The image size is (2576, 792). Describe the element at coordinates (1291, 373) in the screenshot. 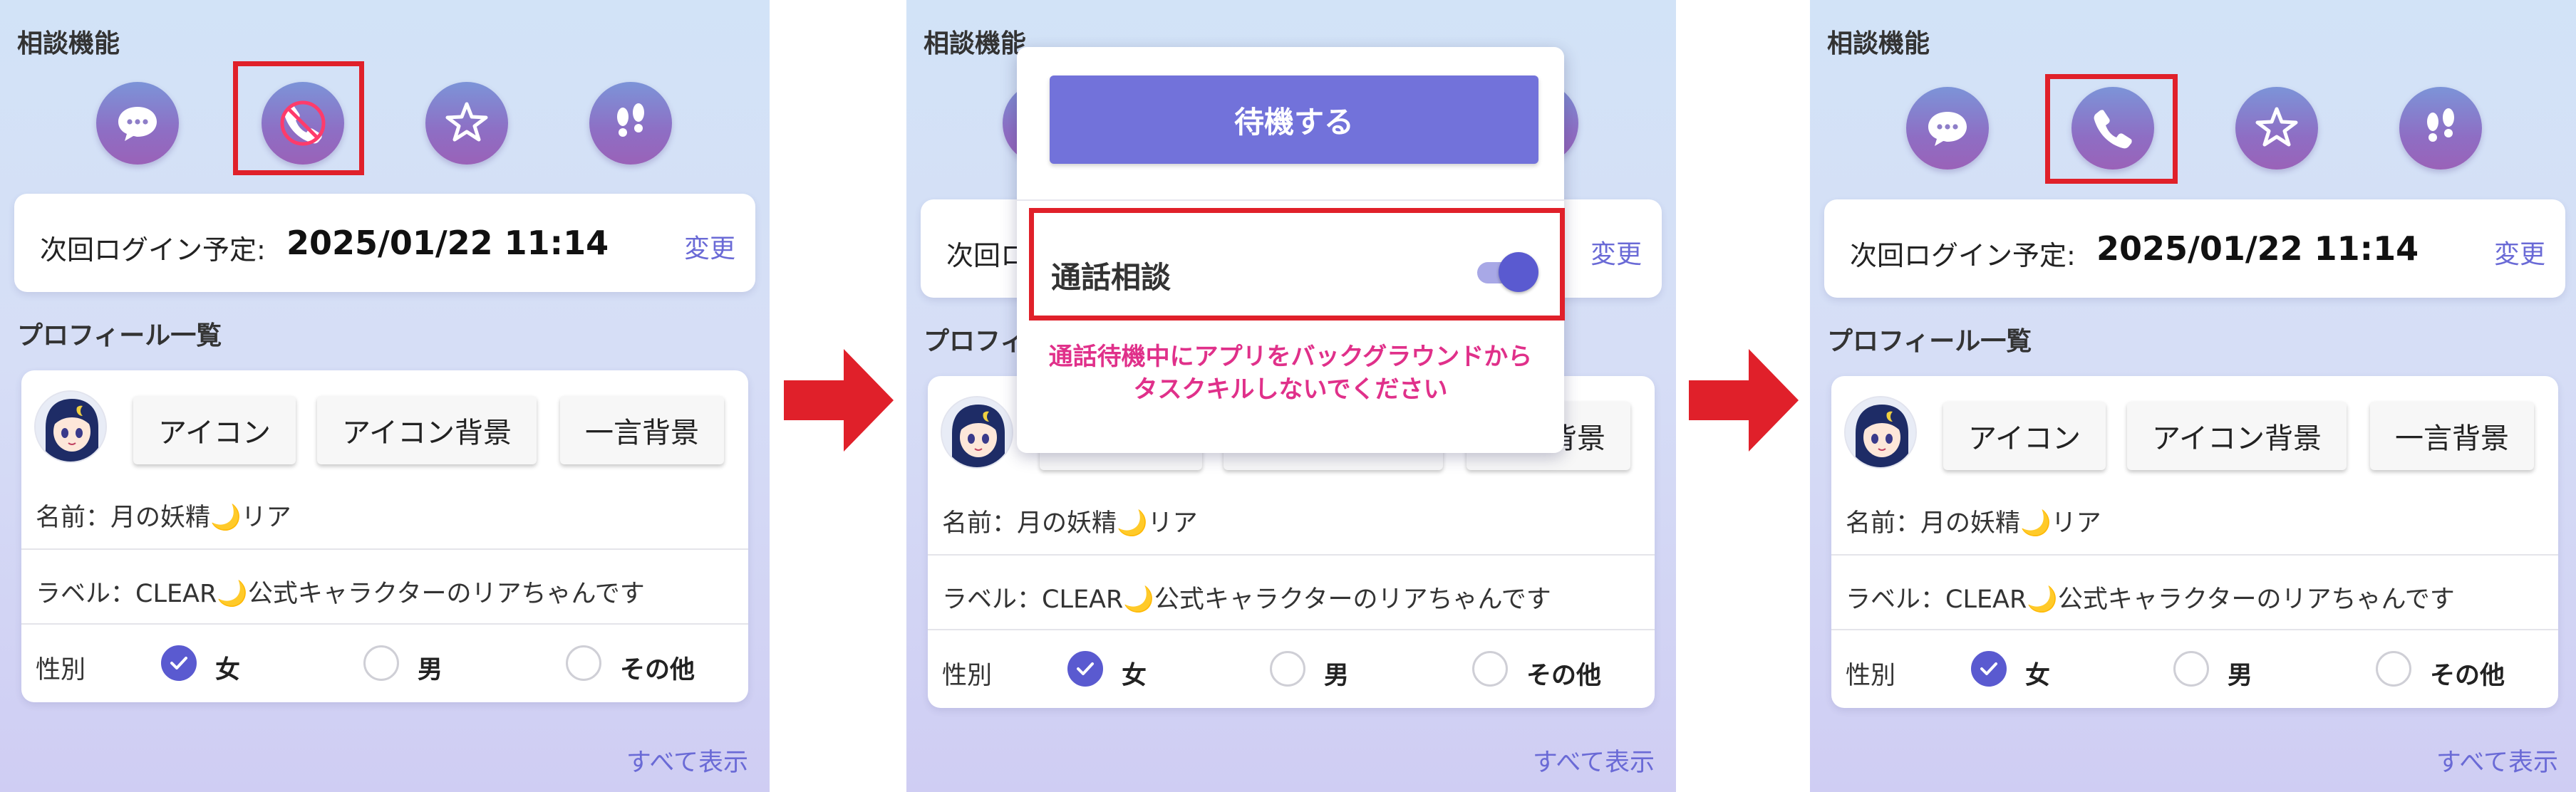

I see `background-kill-warning: 通話待機中にアプリをバックグラウンドからタスクキルしないでください` at that location.